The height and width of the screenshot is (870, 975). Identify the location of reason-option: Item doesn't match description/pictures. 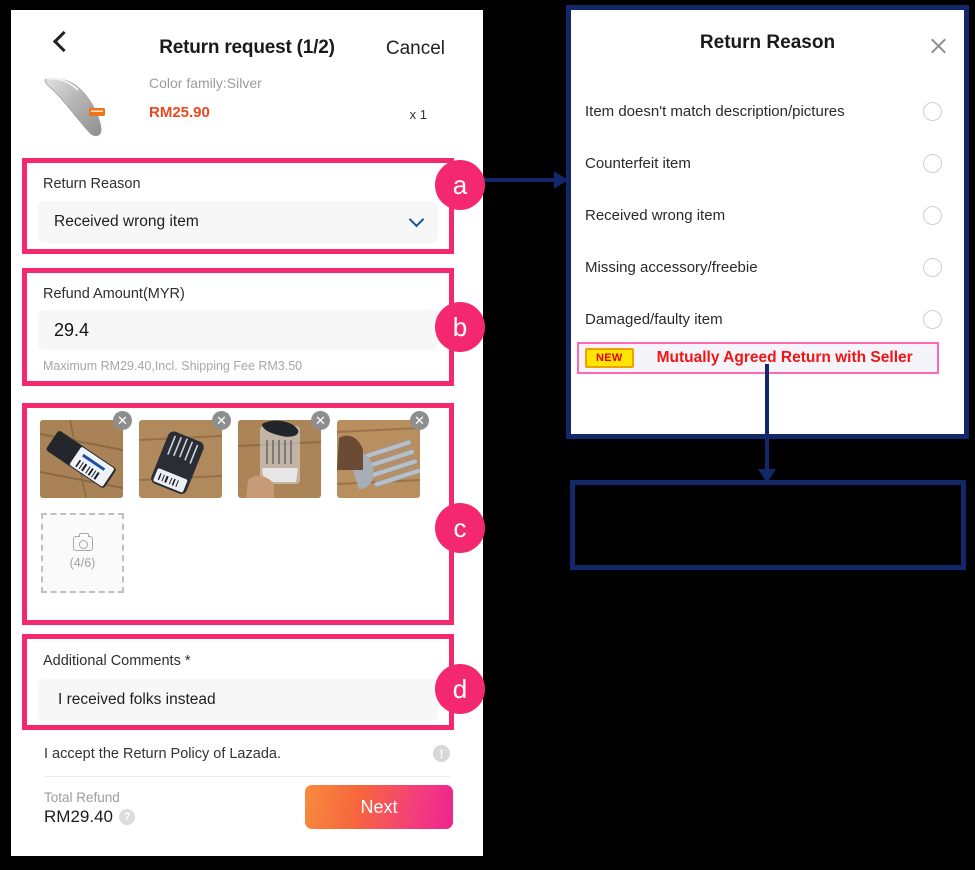
(767, 111).